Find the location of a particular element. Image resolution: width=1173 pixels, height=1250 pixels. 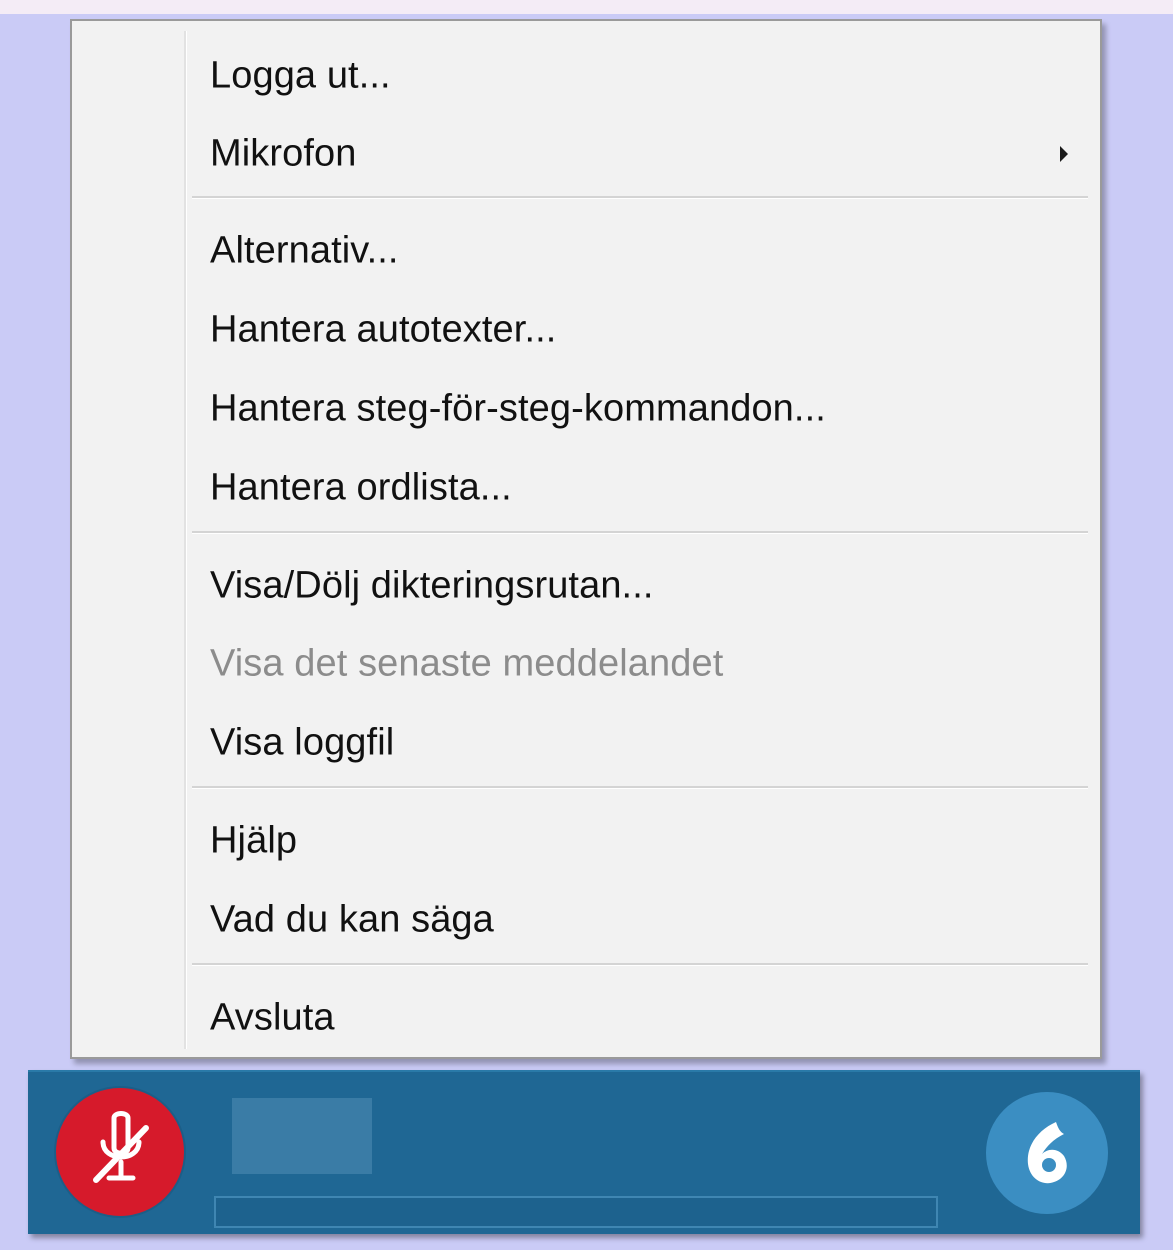

microphone-toggle-button is located at coordinates (120, 1152).